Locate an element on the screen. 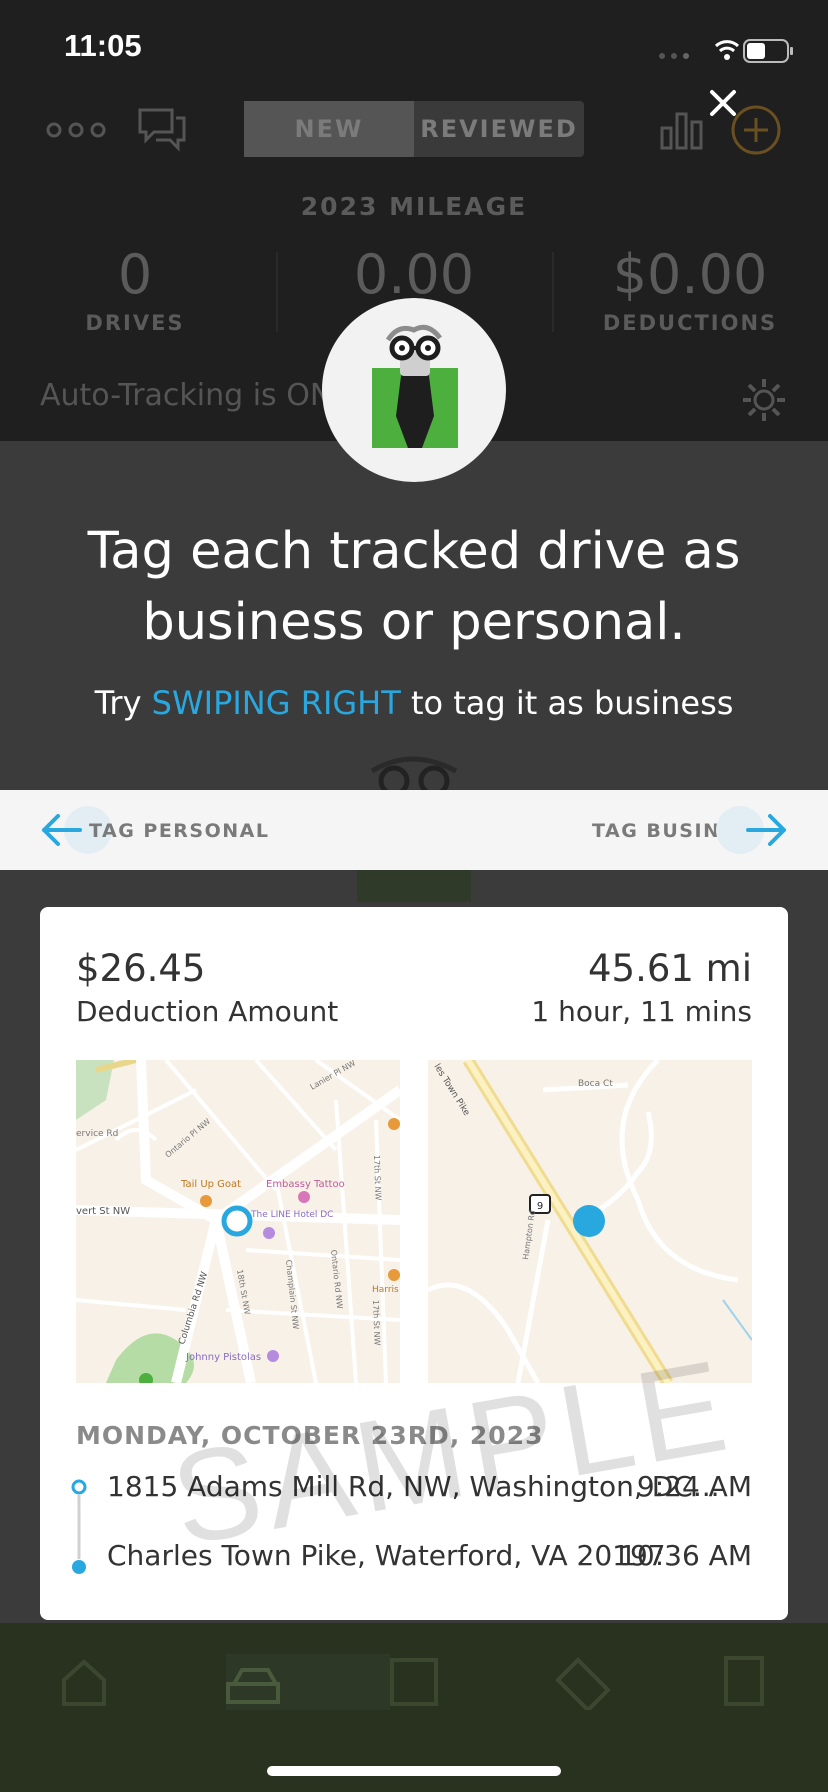 This screenshot has height=1792, width=828. mascot-peek is located at coordinates (414, 773).